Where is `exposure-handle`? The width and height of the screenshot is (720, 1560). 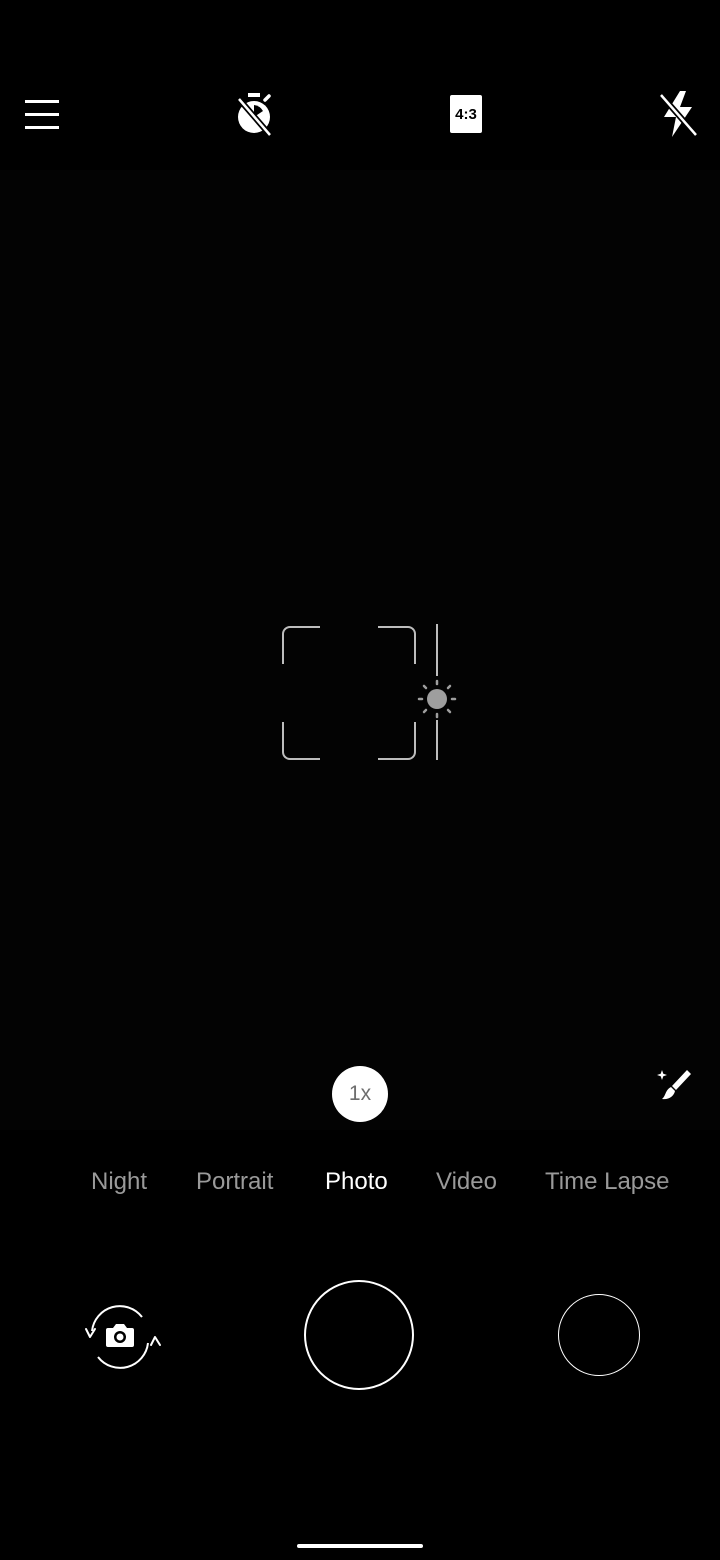 exposure-handle is located at coordinates (437, 699).